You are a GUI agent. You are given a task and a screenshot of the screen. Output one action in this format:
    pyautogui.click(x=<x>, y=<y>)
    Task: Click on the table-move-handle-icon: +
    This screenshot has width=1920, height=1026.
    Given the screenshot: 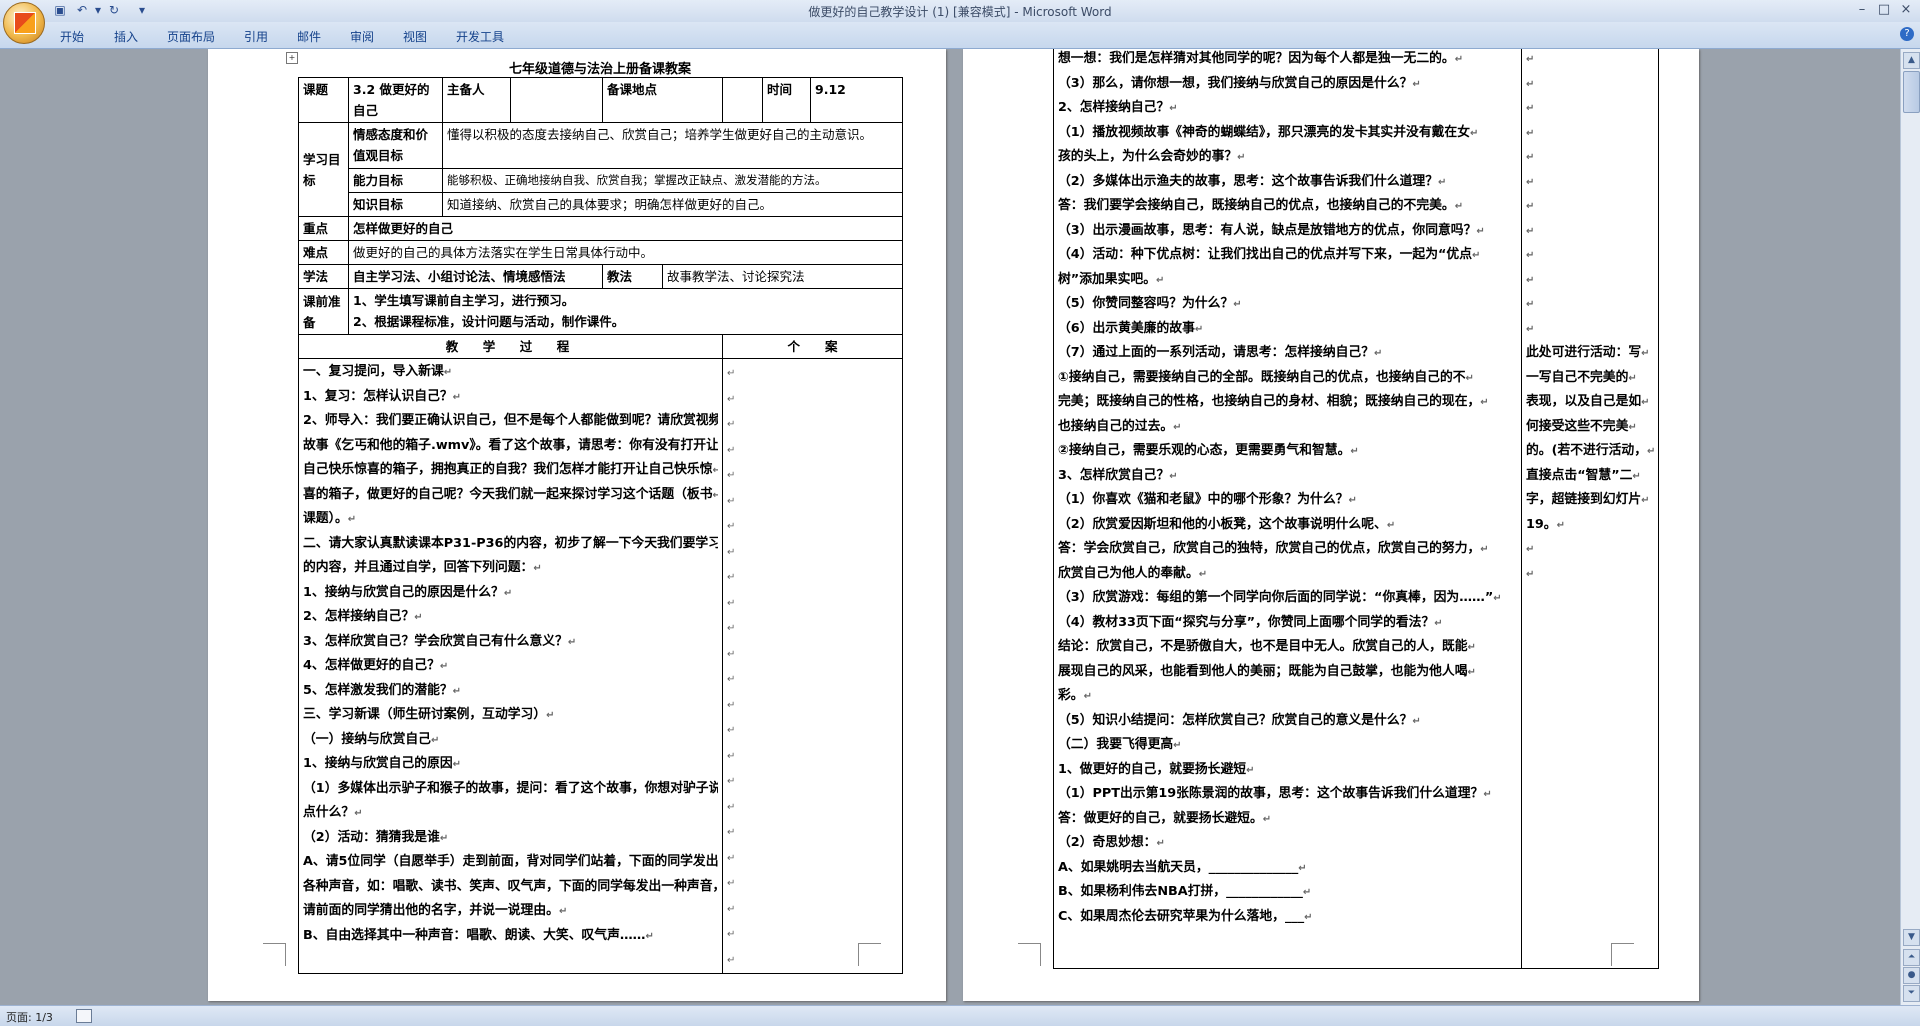 What is the action you would take?
    pyautogui.click(x=292, y=58)
    